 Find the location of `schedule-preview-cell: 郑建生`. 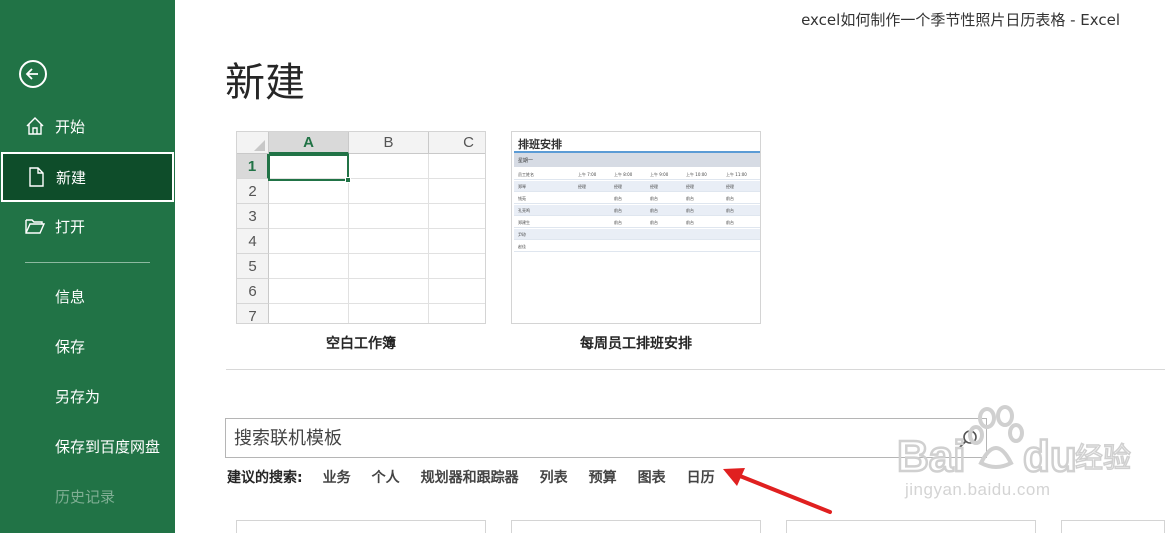

schedule-preview-cell: 郑建生 is located at coordinates (524, 222).